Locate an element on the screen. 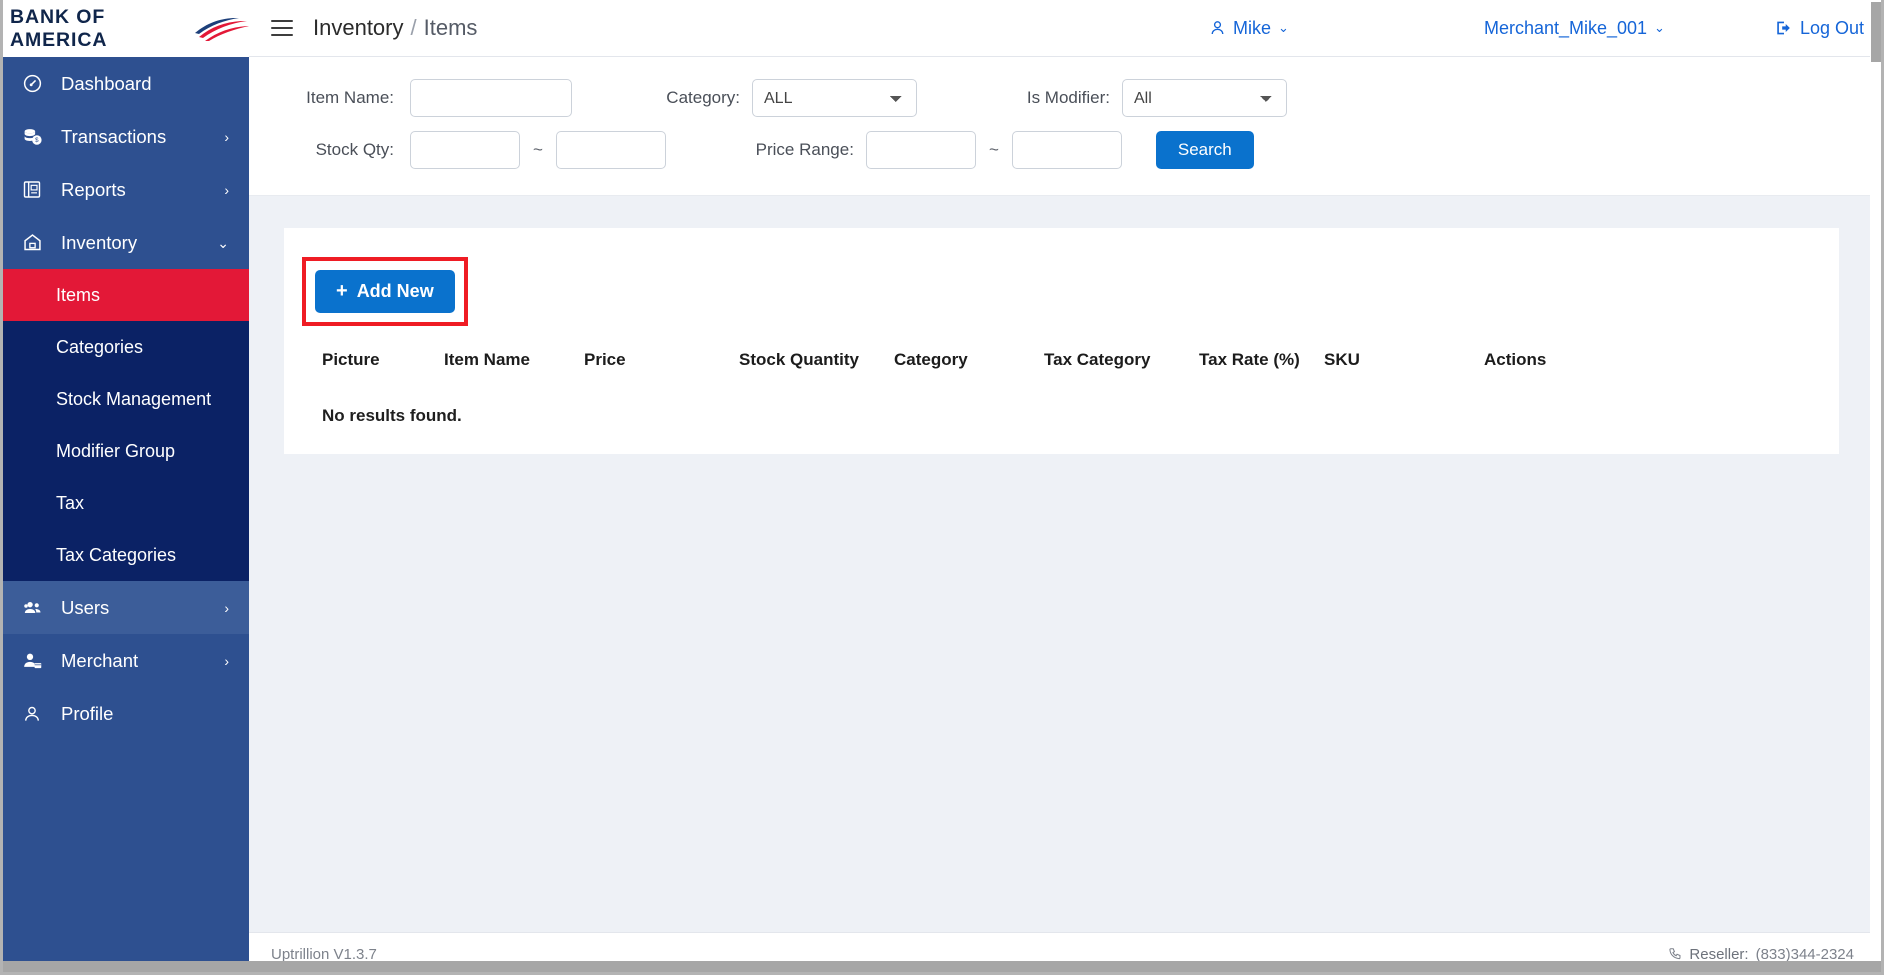 Image resolution: width=1884 pixels, height=975 pixels. stock-qty-max-input is located at coordinates (610, 150).